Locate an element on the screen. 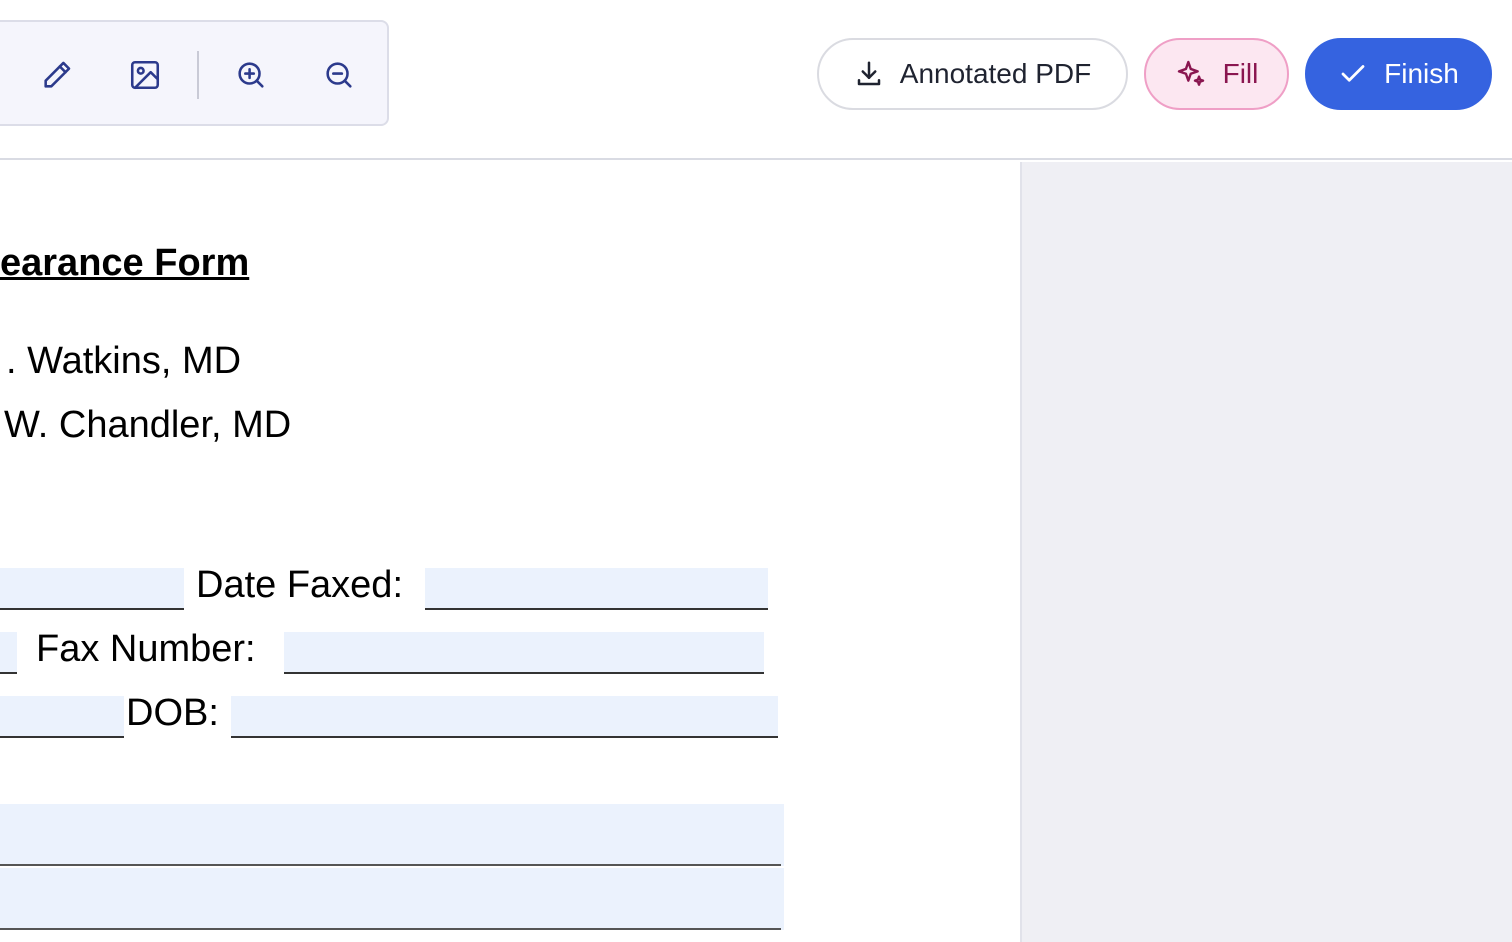 The height and width of the screenshot is (942, 1512). date-field-partial is located at coordinates (92, 589).